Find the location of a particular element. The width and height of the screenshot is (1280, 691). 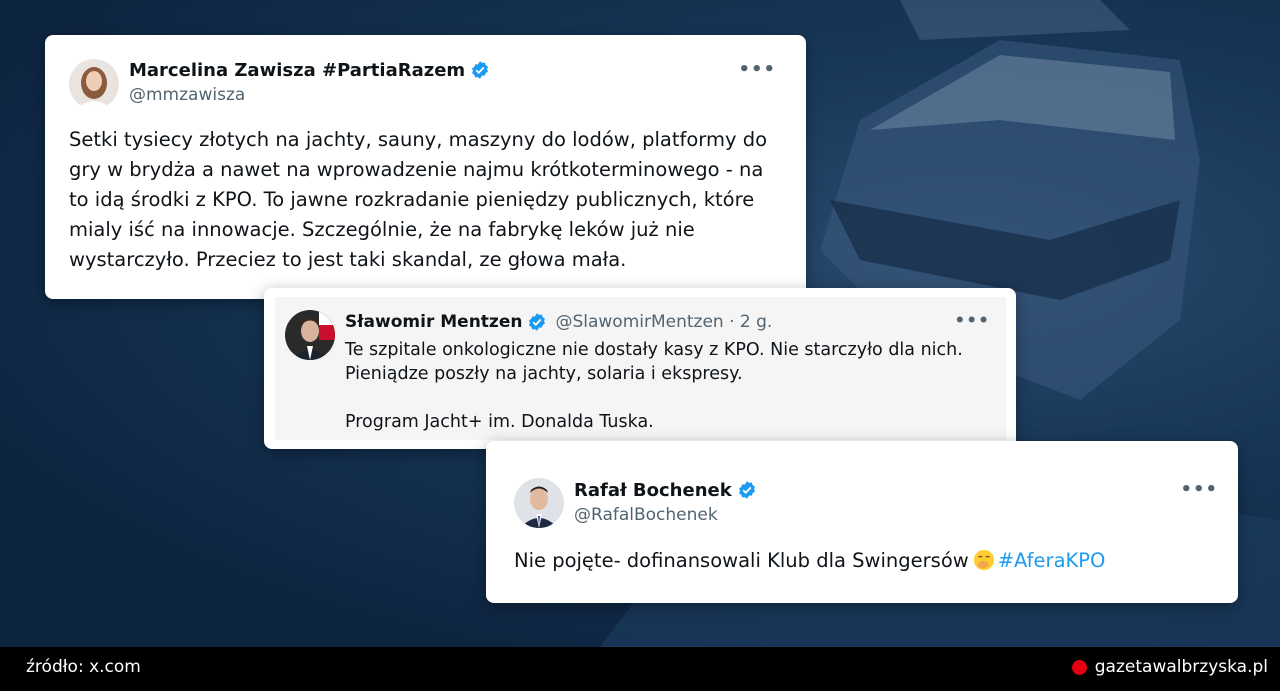

hashtag-link: #AferaKPO is located at coordinates (1052, 560).